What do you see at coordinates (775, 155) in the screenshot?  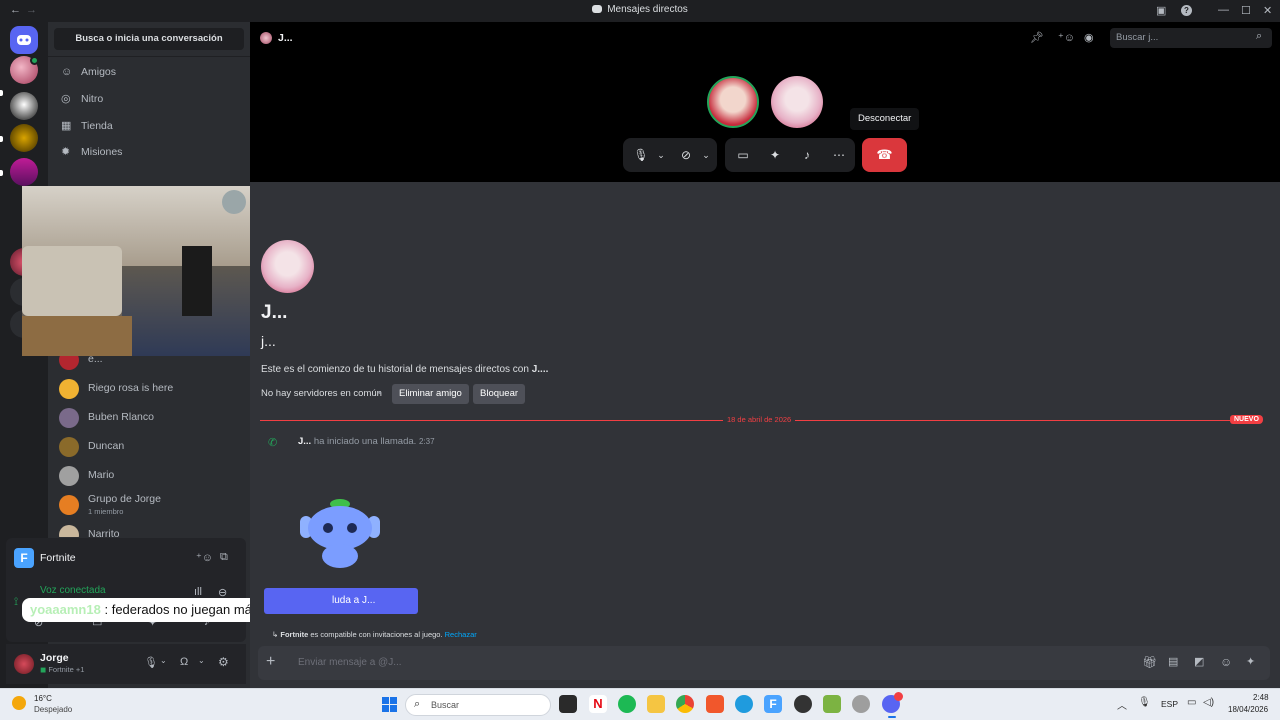 I see `activities-icon: ✦` at bounding box center [775, 155].